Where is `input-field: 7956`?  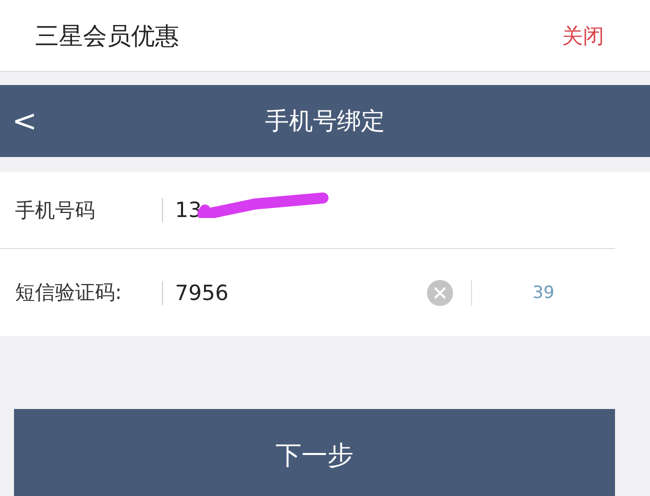 input-field: 7956 is located at coordinates (201, 292).